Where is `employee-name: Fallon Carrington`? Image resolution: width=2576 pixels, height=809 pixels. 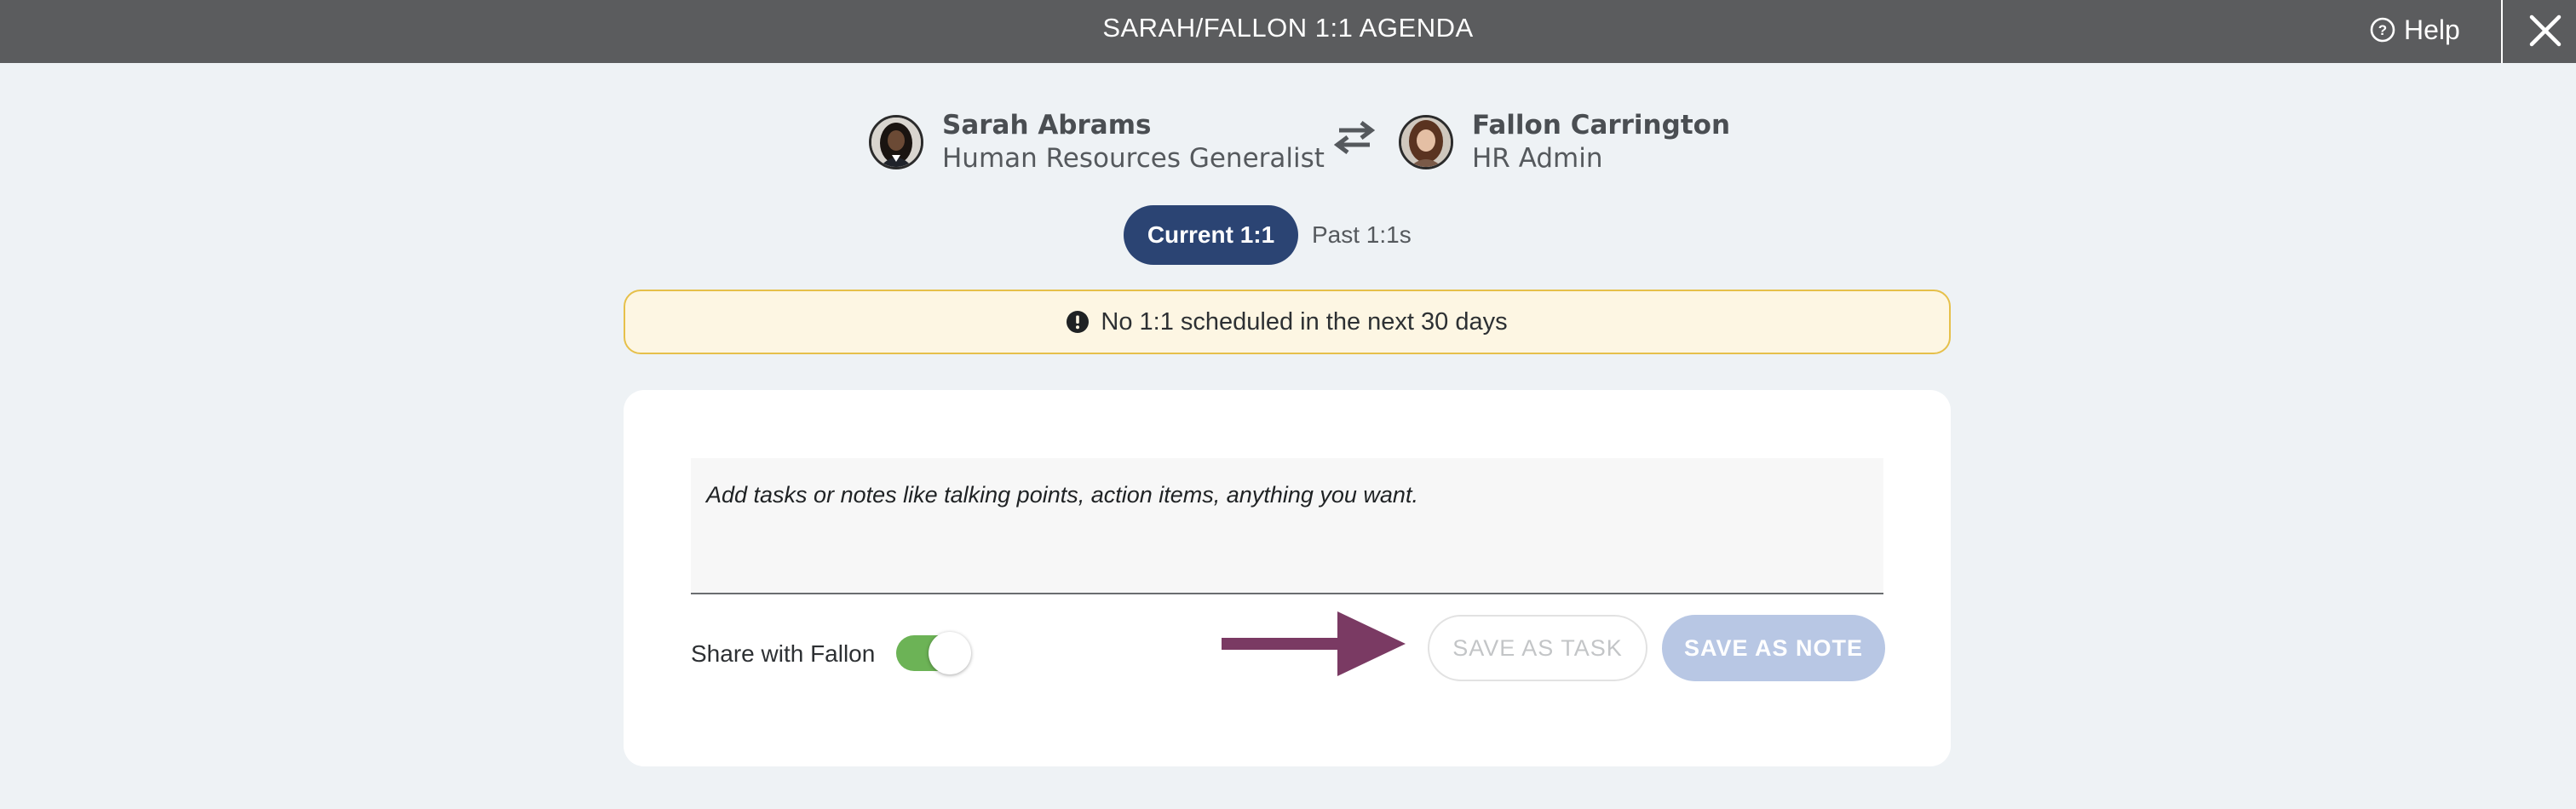
employee-name: Fallon Carrington is located at coordinates (1602, 125).